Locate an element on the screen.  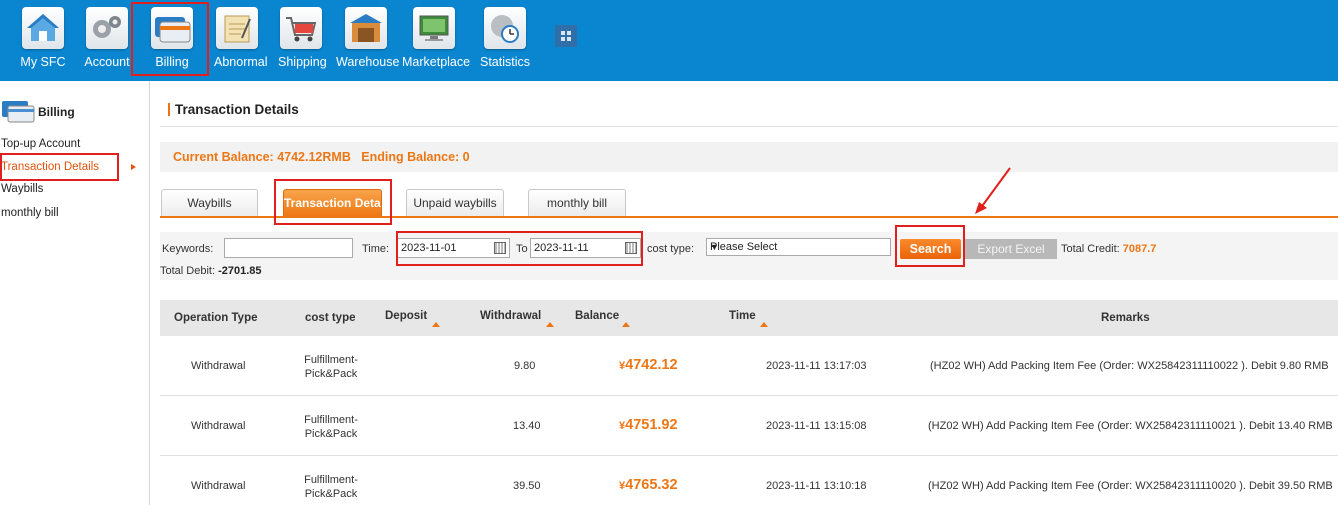
nav-item-warehouse: Warehouse is located at coordinates (368, 40).